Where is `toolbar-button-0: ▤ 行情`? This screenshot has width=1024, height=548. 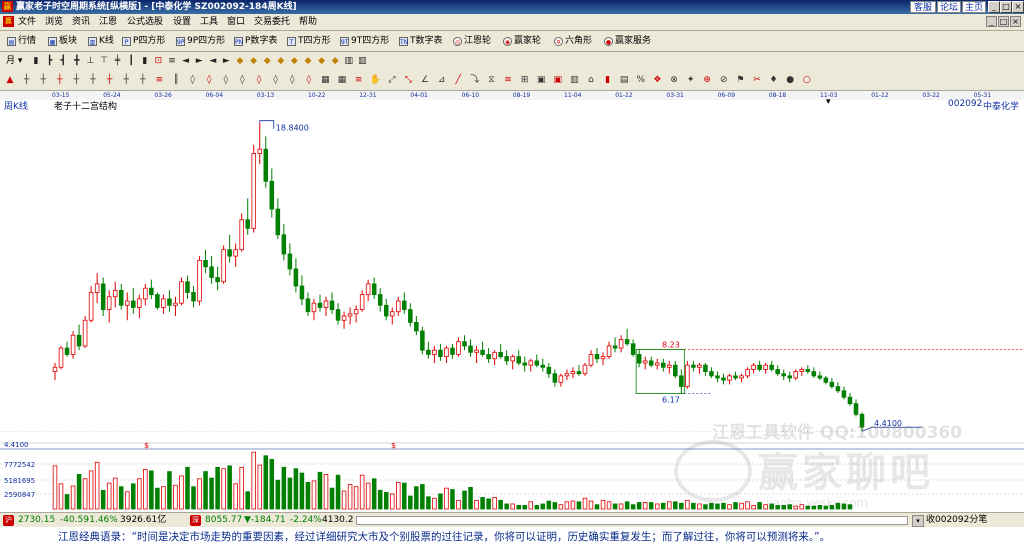 toolbar-button-0: ▤ 行情 is located at coordinates (21, 41).